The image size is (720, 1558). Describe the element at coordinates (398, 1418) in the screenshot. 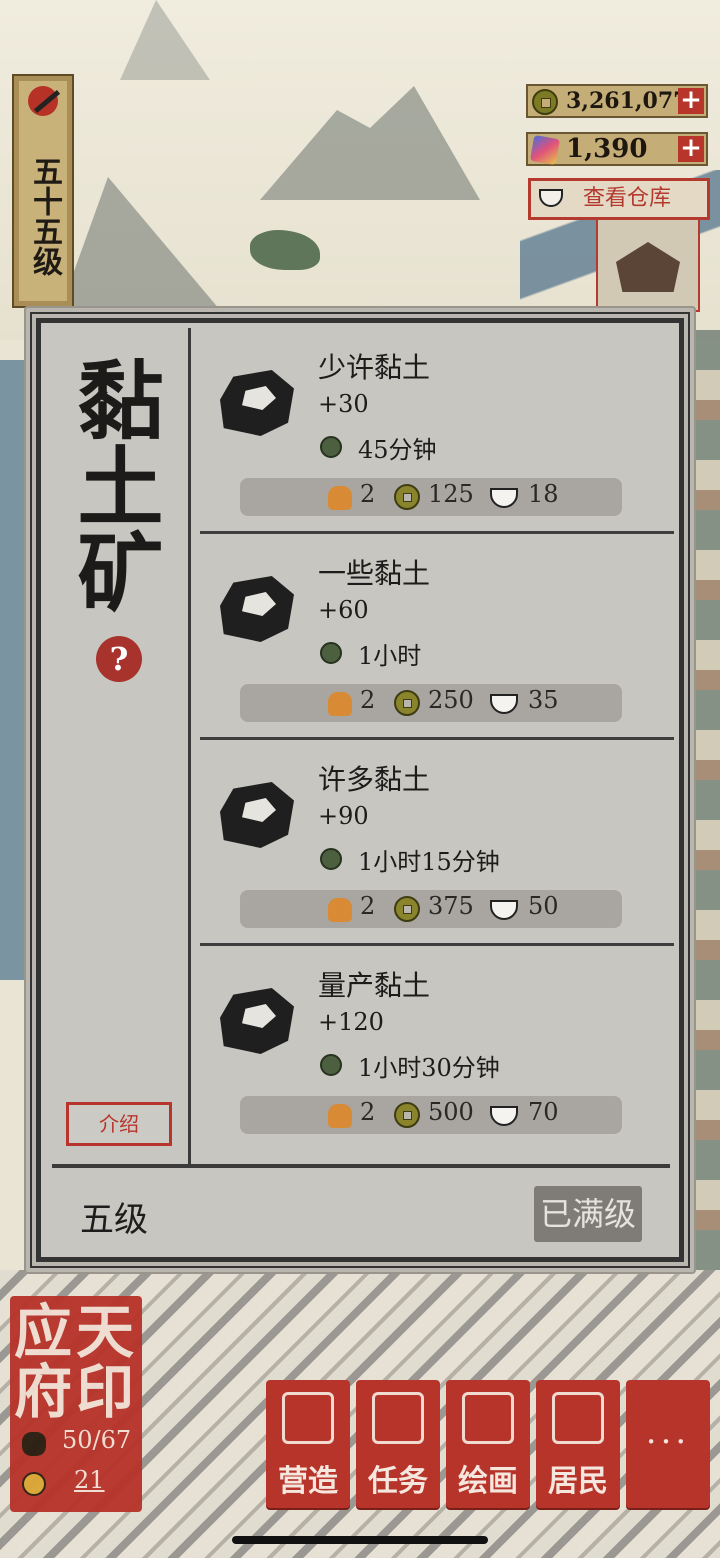

I see `task-book-icon` at that location.